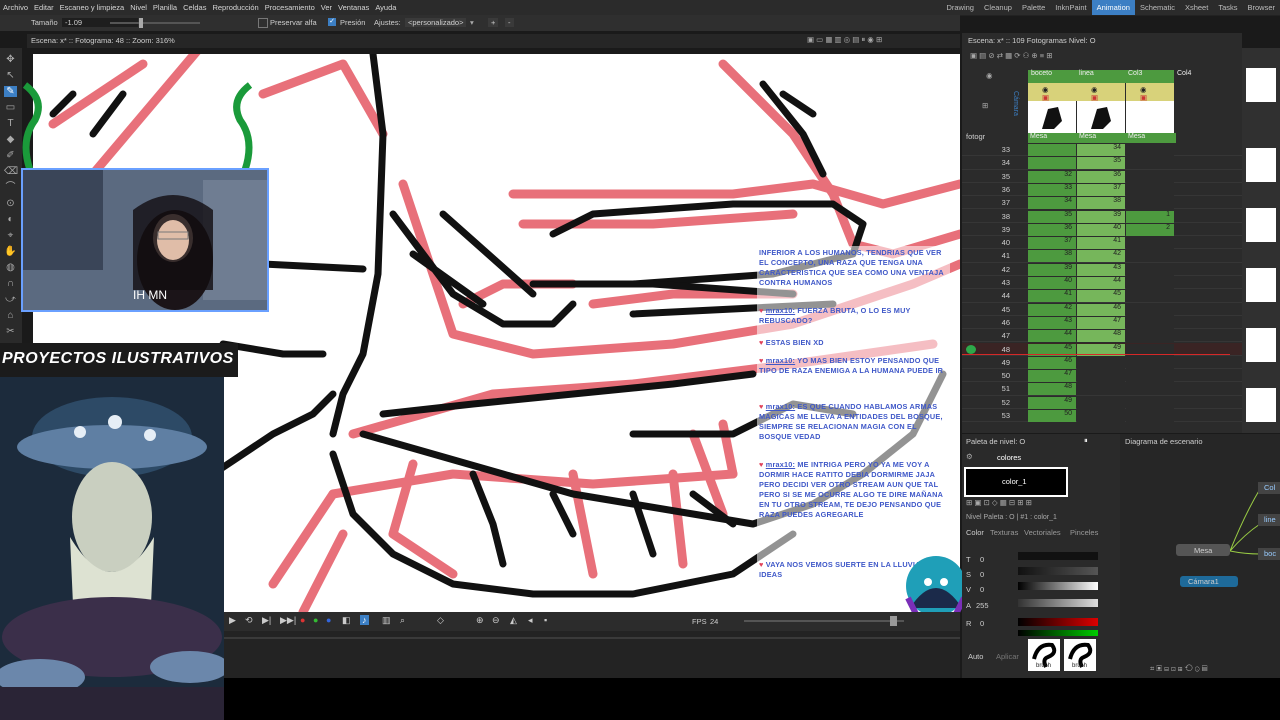 The height and width of the screenshot is (720, 1280). What do you see at coordinates (386, 620) in the screenshot?
I see `histogram-icon: ▥` at bounding box center [386, 620].